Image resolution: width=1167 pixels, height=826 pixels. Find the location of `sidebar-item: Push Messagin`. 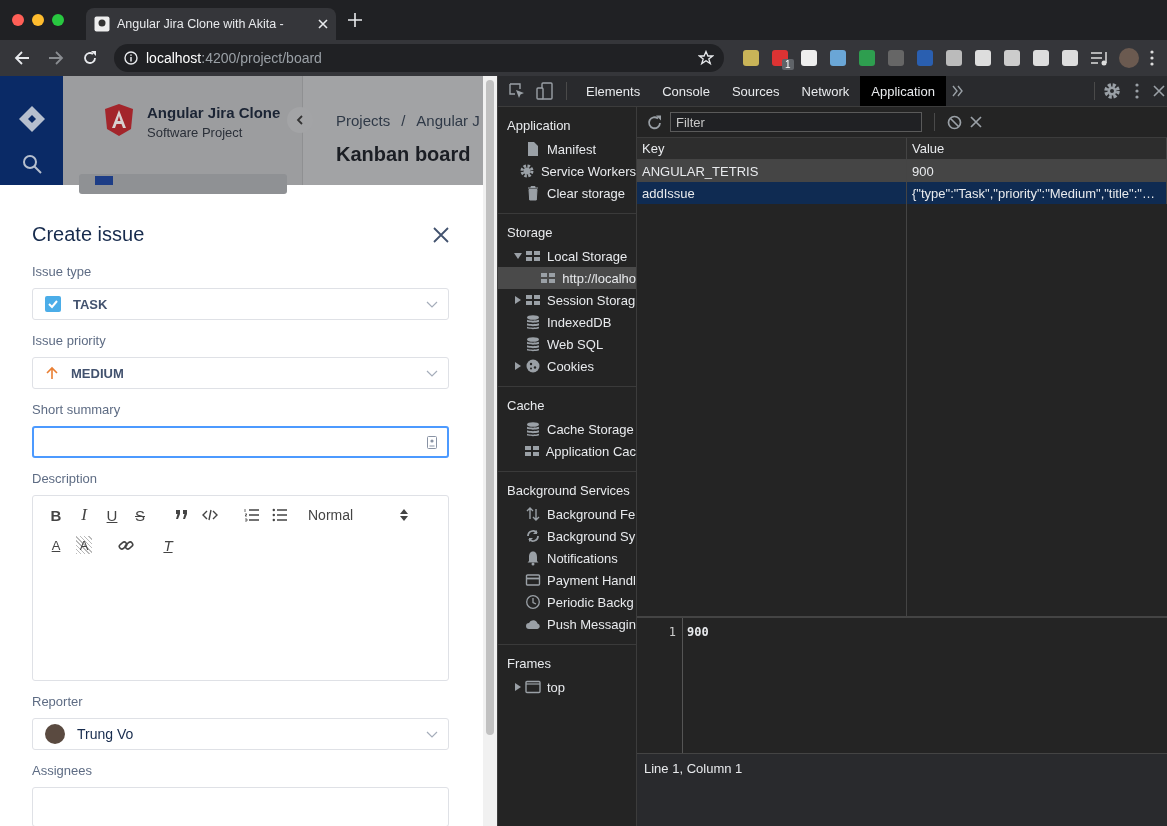

sidebar-item: Push Messagin is located at coordinates (567, 624).